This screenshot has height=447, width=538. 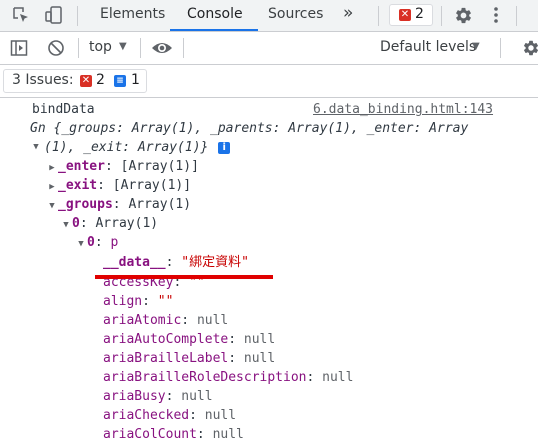 What do you see at coordinates (118, 204) in the screenshot?
I see `prop-groups: ▼ _groups: Array(1)` at bounding box center [118, 204].